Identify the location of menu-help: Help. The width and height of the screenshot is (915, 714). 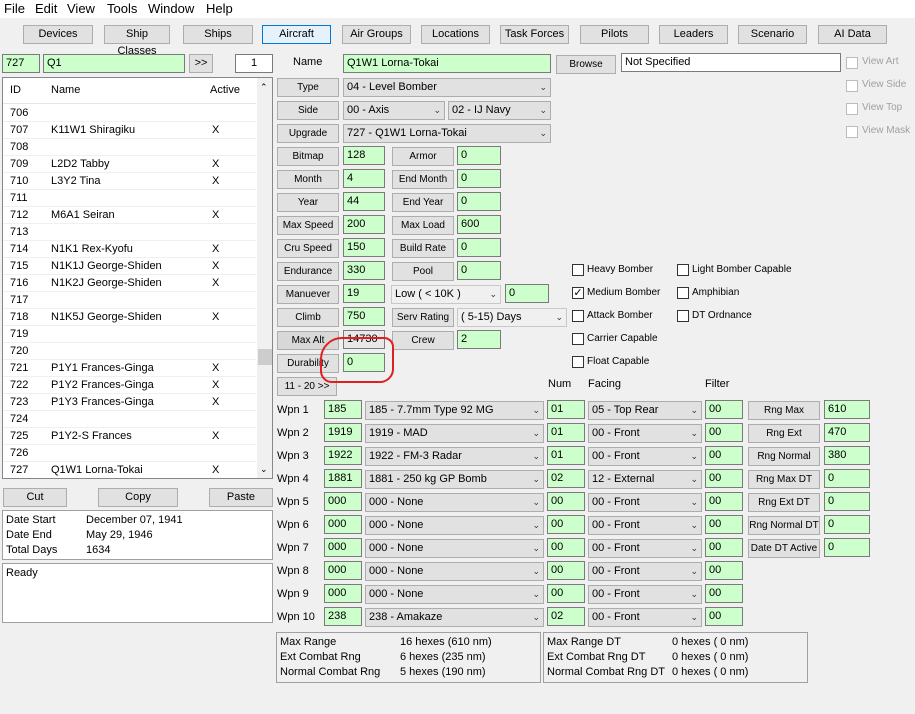
(219, 8).